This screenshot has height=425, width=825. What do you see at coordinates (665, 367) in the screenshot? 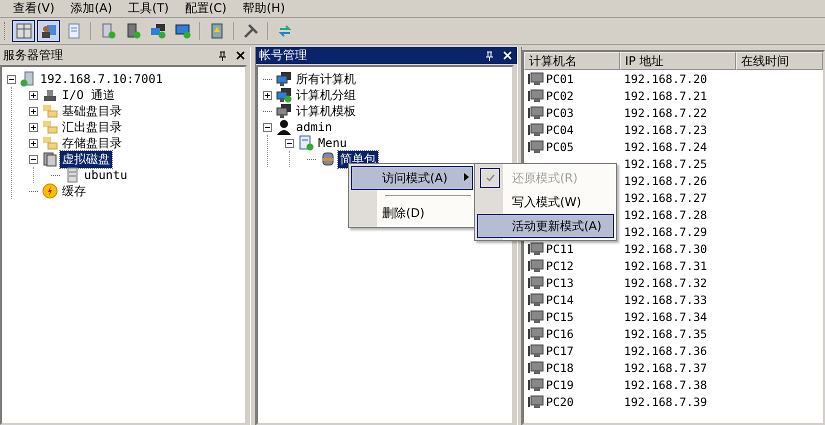
I see `table-cell-text: 192.168.7.37` at bounding box center [665, 367].